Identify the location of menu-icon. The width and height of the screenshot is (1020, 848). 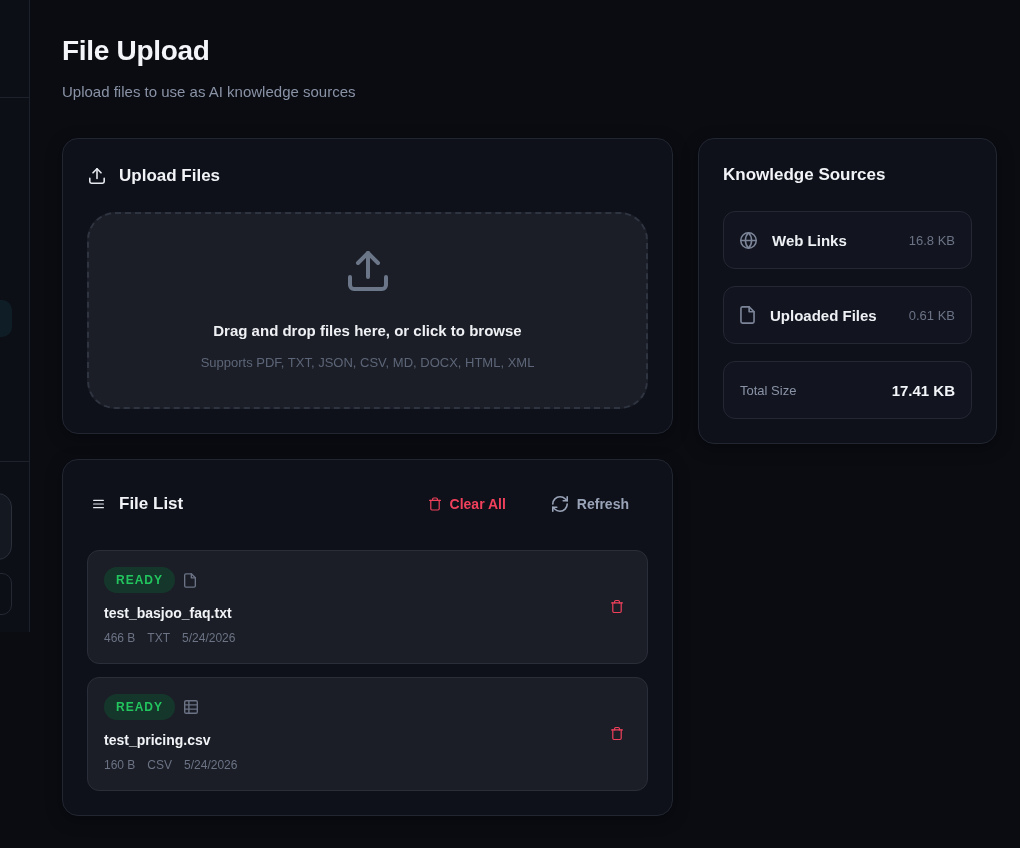
(98, 504).